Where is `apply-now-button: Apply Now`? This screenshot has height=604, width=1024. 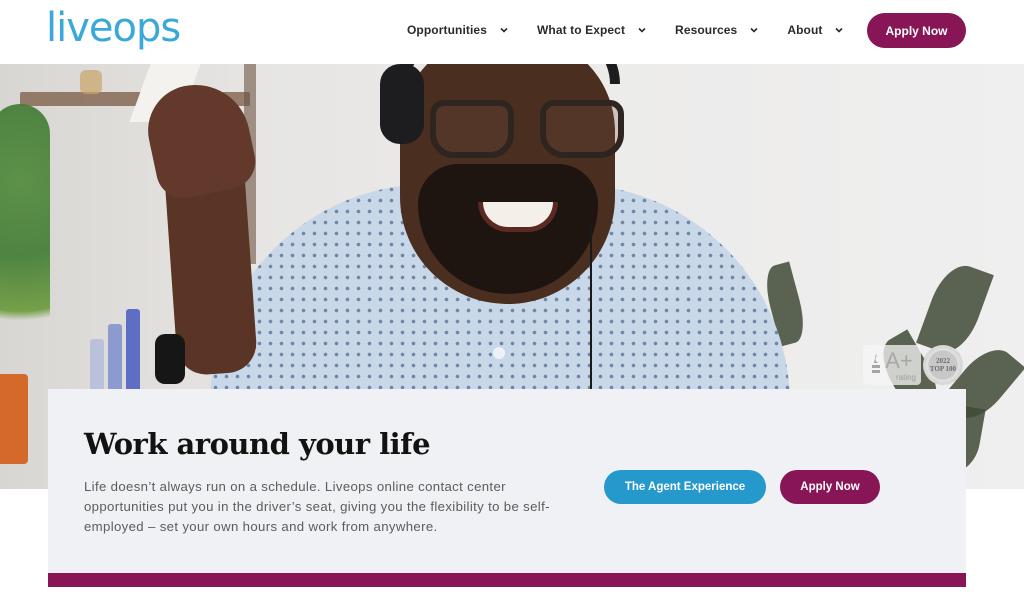 apply-now-button: Apply Now is located at coordinates (830, 487).